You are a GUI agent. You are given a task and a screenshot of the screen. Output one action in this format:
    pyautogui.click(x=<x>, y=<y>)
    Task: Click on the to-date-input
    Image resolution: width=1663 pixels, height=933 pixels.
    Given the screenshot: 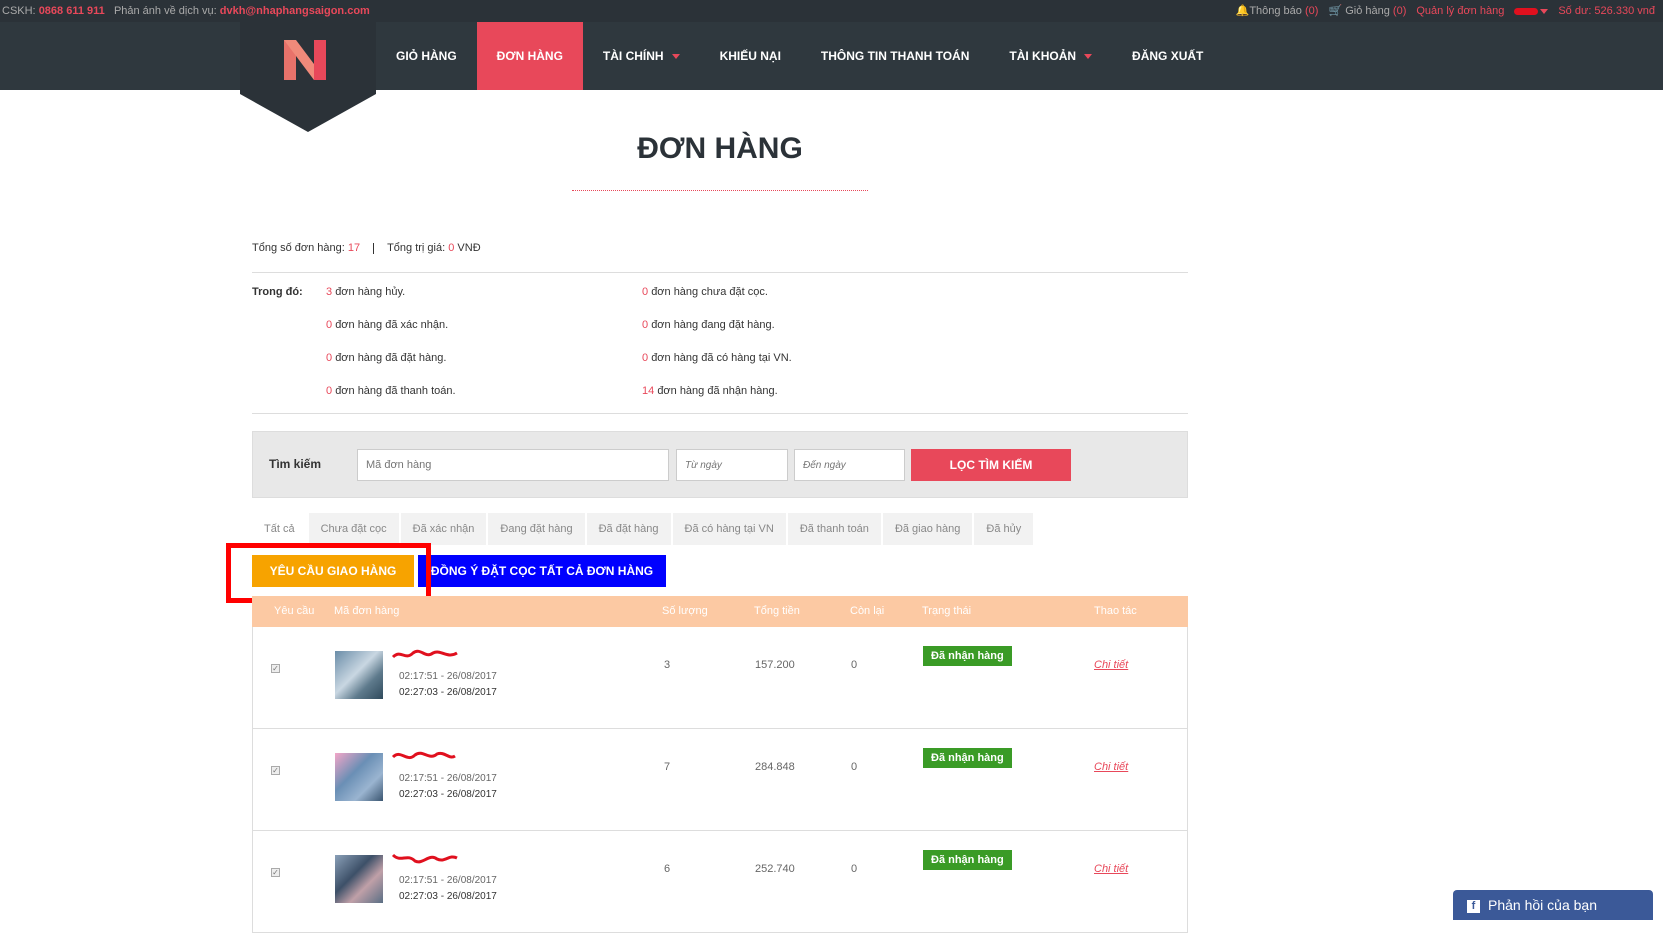 What is the action you would take?
    pyautogui.click(x=849, y=465)
    